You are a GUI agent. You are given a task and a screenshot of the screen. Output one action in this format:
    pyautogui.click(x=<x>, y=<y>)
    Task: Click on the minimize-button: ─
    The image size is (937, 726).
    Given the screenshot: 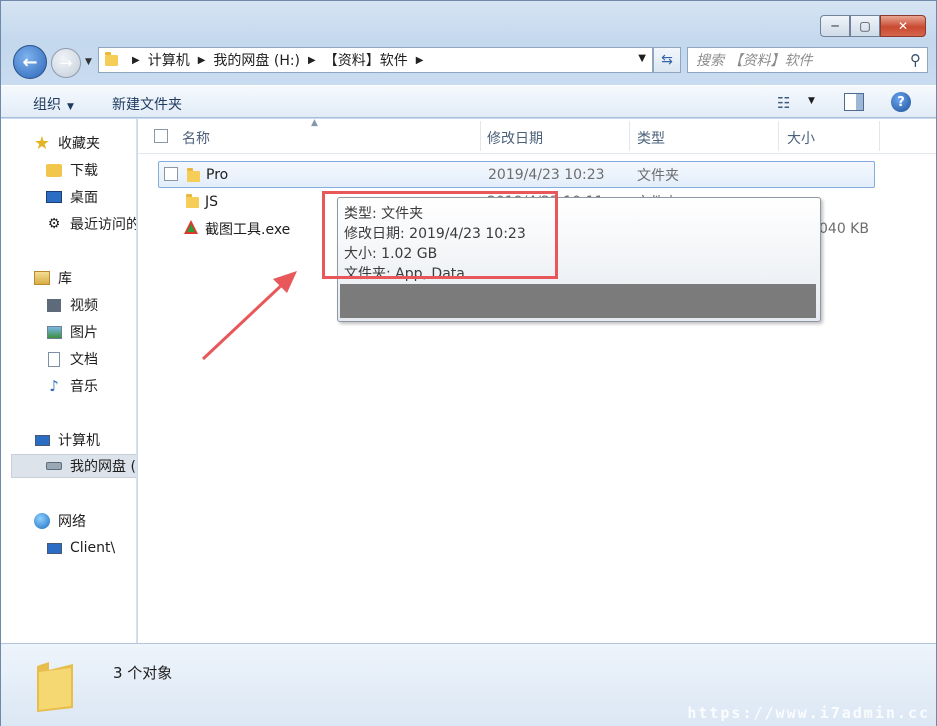 What is the action you would take?
    pyautogui.click(x=835, y=26)
    